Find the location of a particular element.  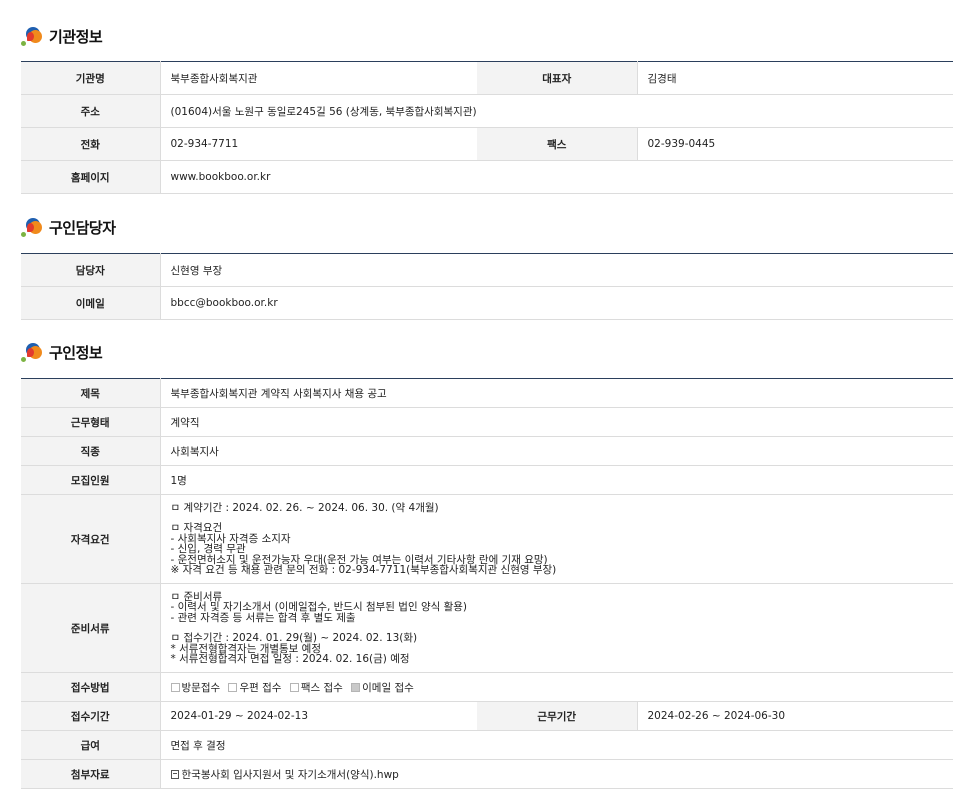

org-name-label: 기관명 is located at coordinates (91, 78).